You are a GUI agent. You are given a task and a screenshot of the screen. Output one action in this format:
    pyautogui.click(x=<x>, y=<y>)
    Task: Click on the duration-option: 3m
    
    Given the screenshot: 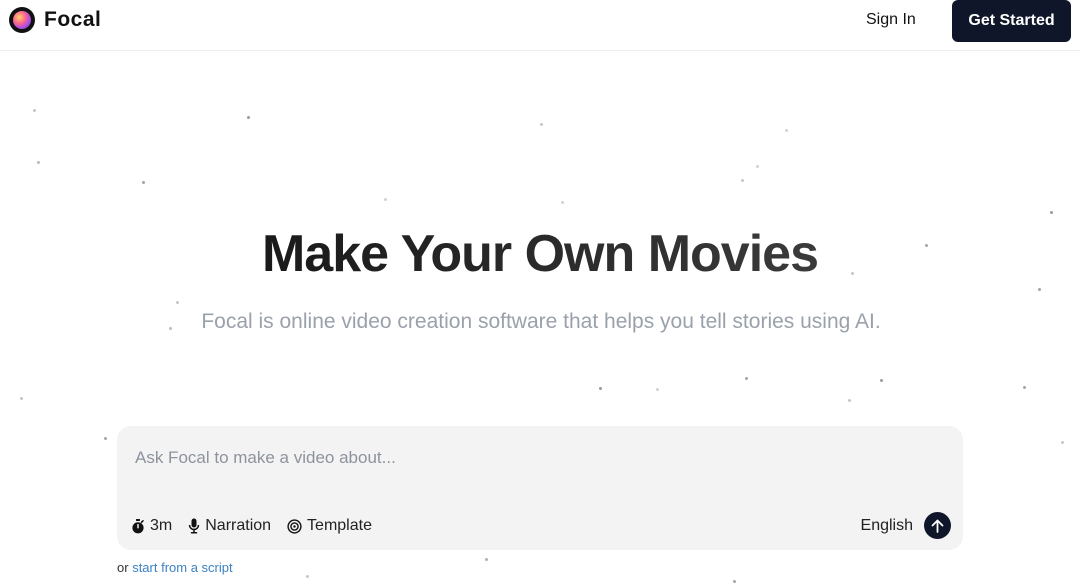 What is the action you would take?
    pyautogui.click(x=151, y=526)
    